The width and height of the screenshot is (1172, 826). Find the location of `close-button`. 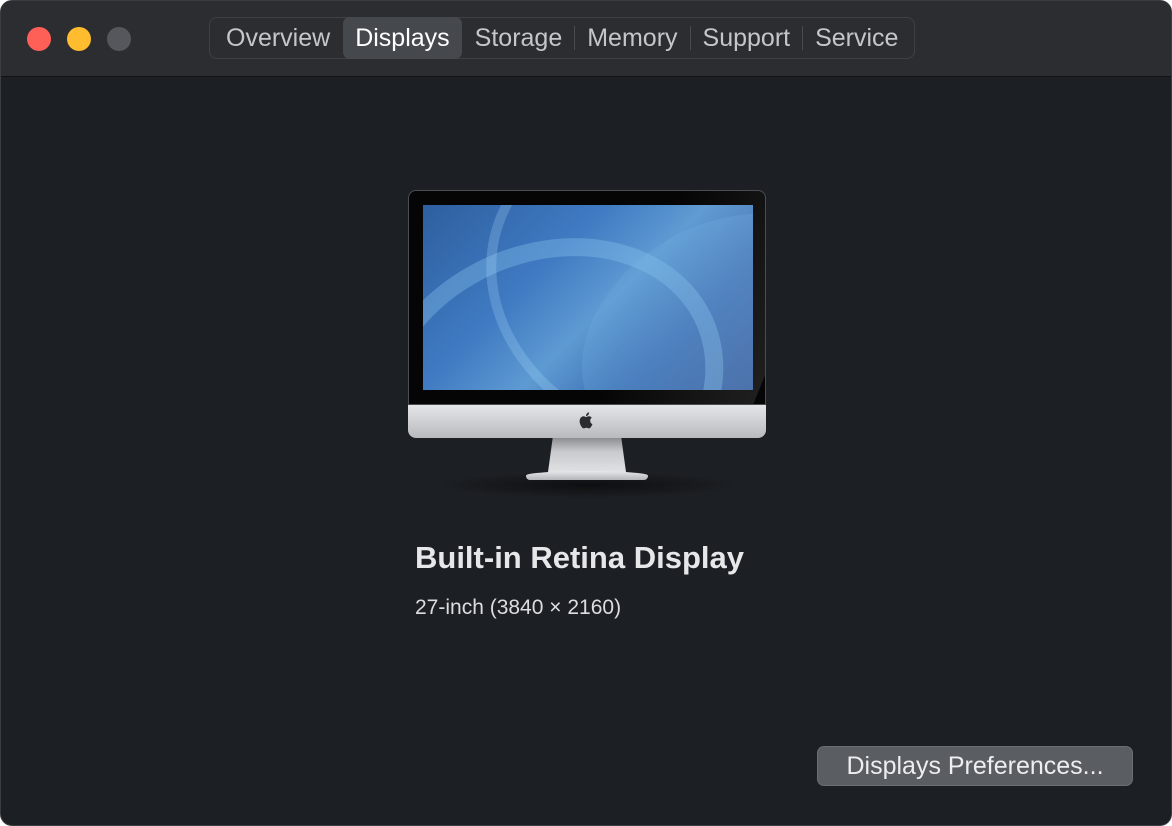

close-button is located at coordinates (39, 39).